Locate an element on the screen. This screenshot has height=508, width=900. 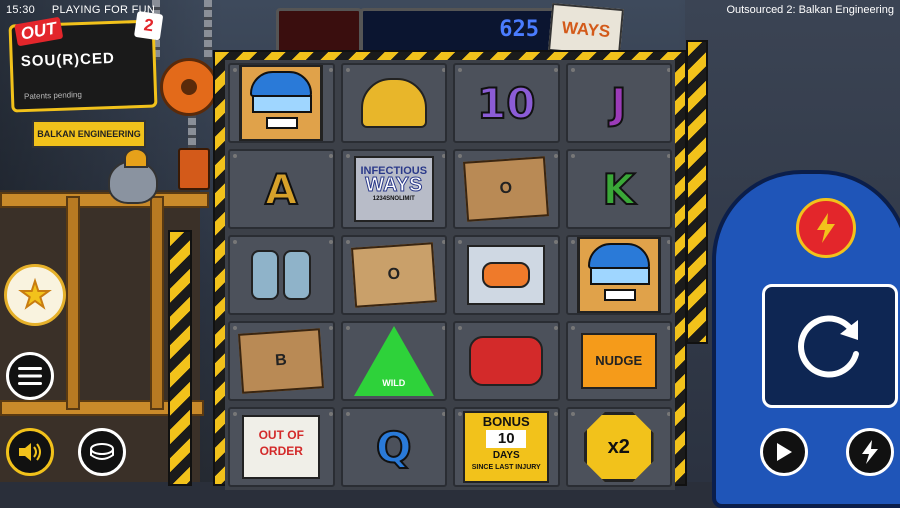
bet-button is located at coordinates (102, 452).